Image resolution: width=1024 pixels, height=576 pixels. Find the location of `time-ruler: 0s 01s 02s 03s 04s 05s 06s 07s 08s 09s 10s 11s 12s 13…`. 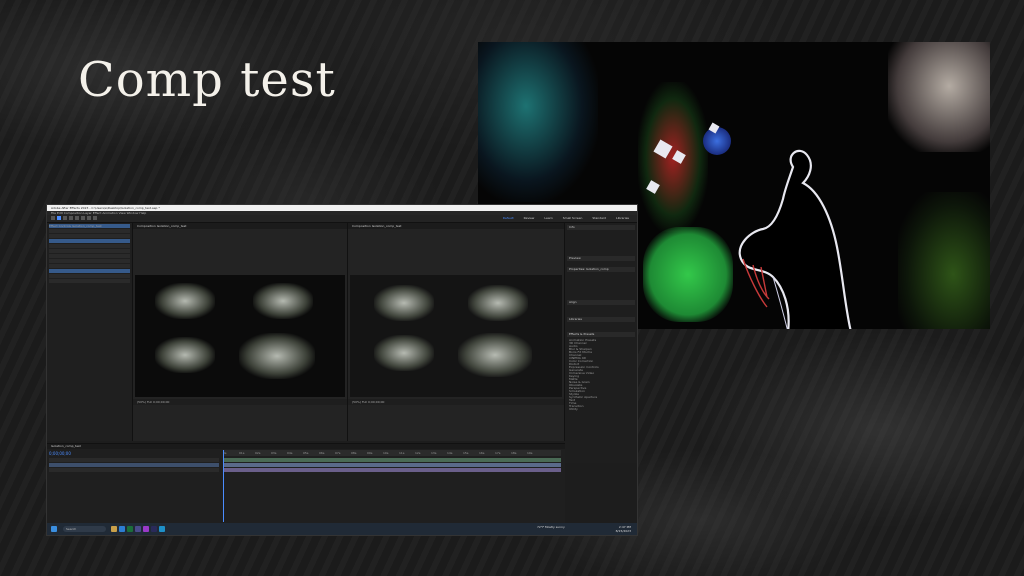

time-ruler: 0s 01s 02s 03s 04s 05s 06s 07s 08s 09s 10s 11s 12s 13… is located at coordinates (392, 453).